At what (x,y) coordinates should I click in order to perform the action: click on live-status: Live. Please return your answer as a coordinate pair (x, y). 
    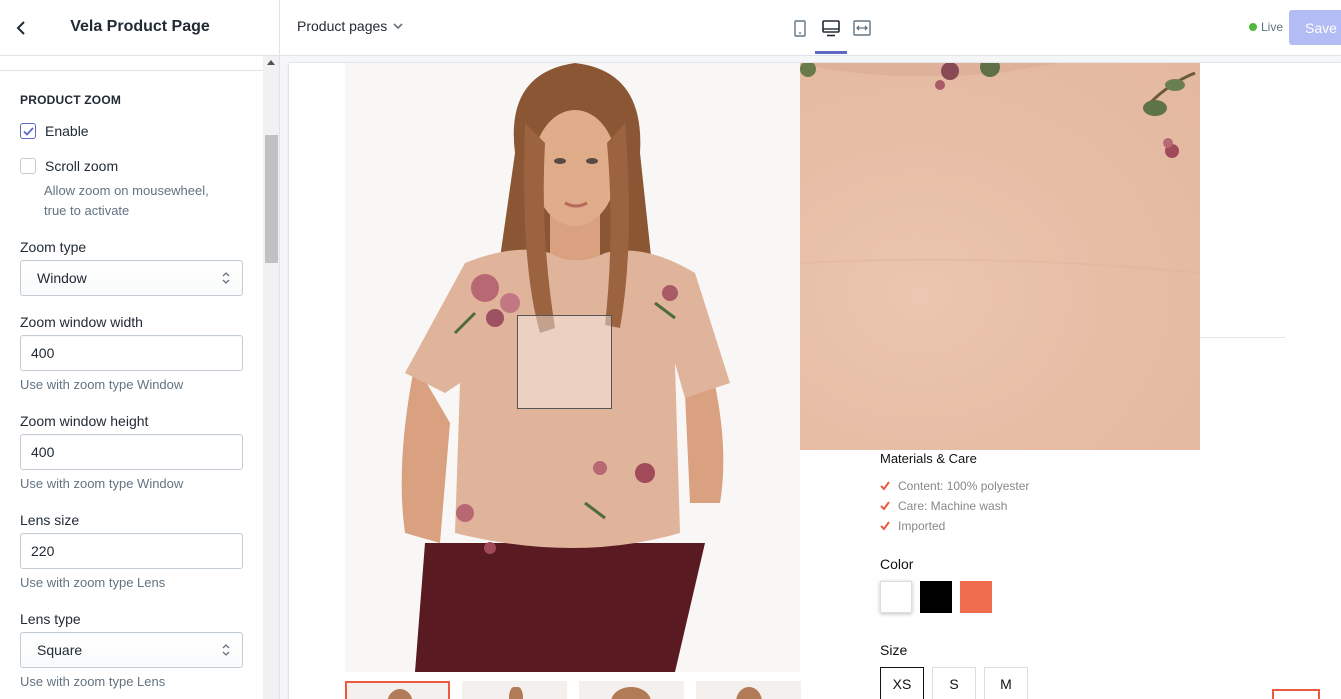
    Looking at the image, I should click on (1266, 27).